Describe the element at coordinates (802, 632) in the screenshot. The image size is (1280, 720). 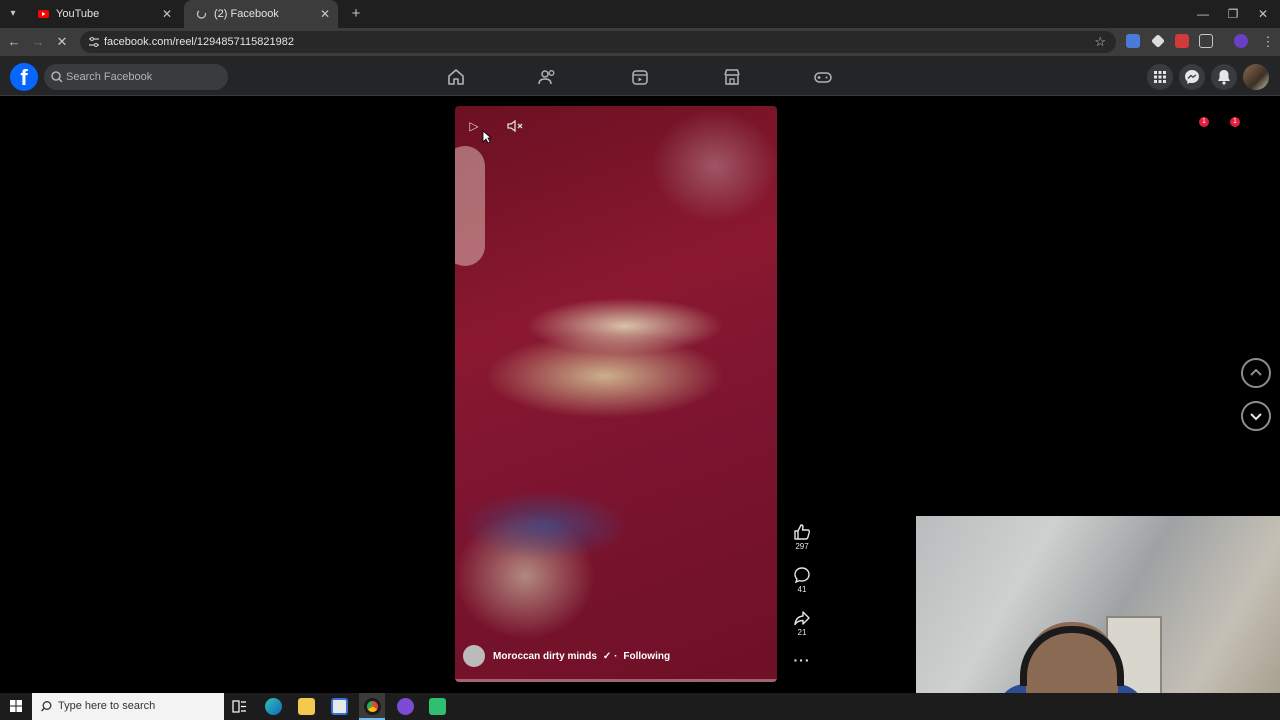
I see `share-count: 21` at that location.